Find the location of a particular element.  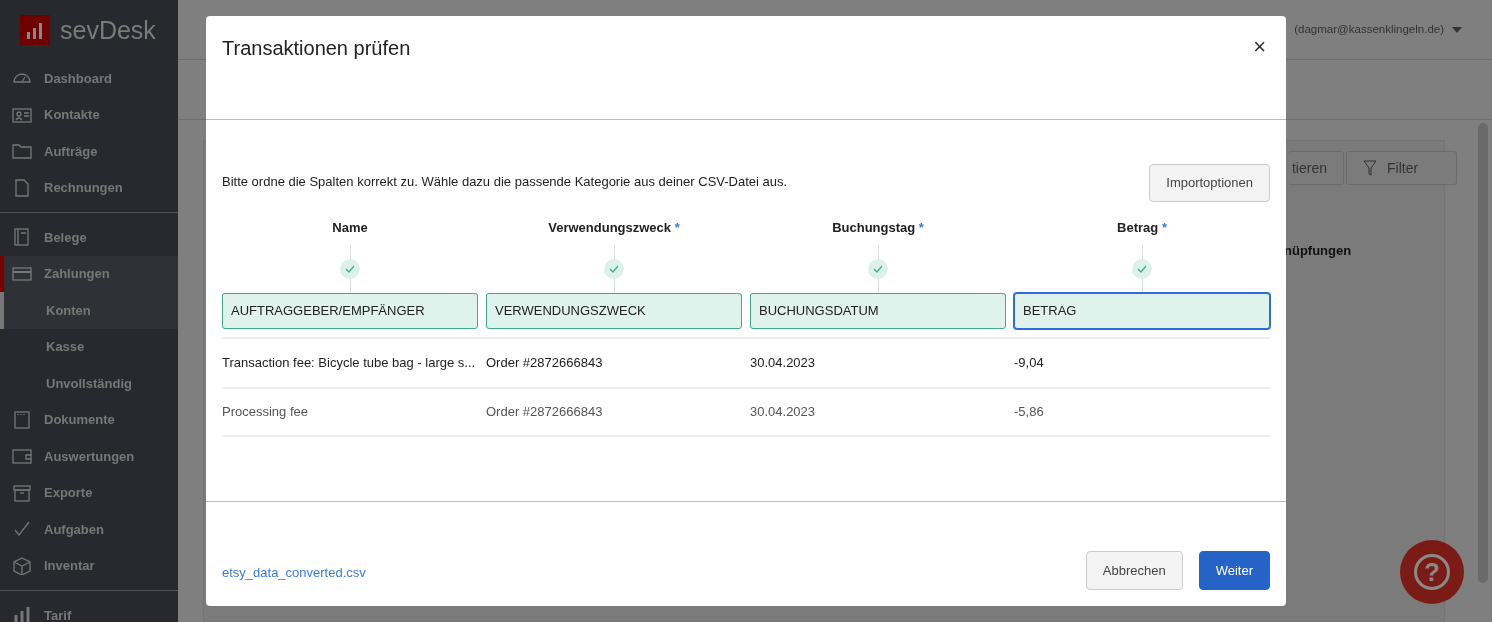

document-icon is located at coordinates (22, 187).